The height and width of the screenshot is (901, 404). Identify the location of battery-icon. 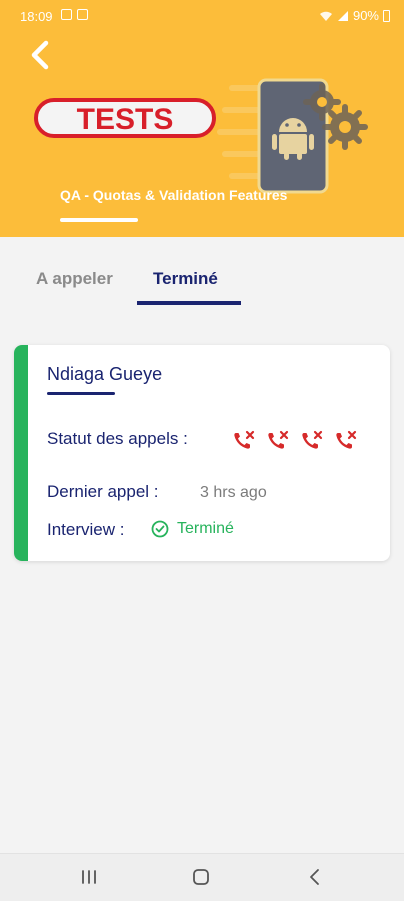
(386, 15).